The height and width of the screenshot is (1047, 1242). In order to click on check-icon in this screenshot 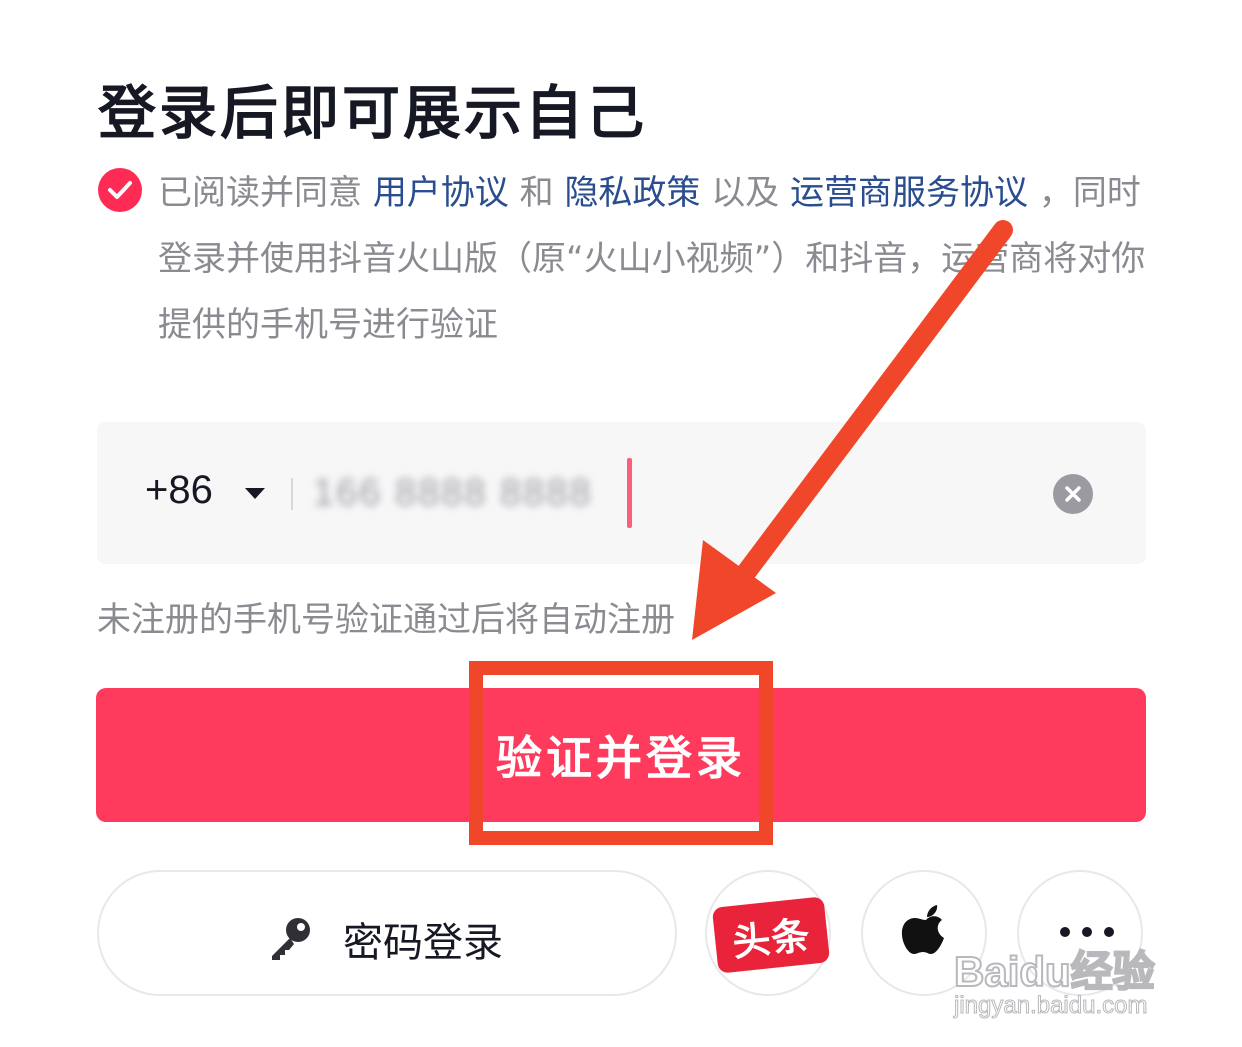, I will do `click(120, 190)`.